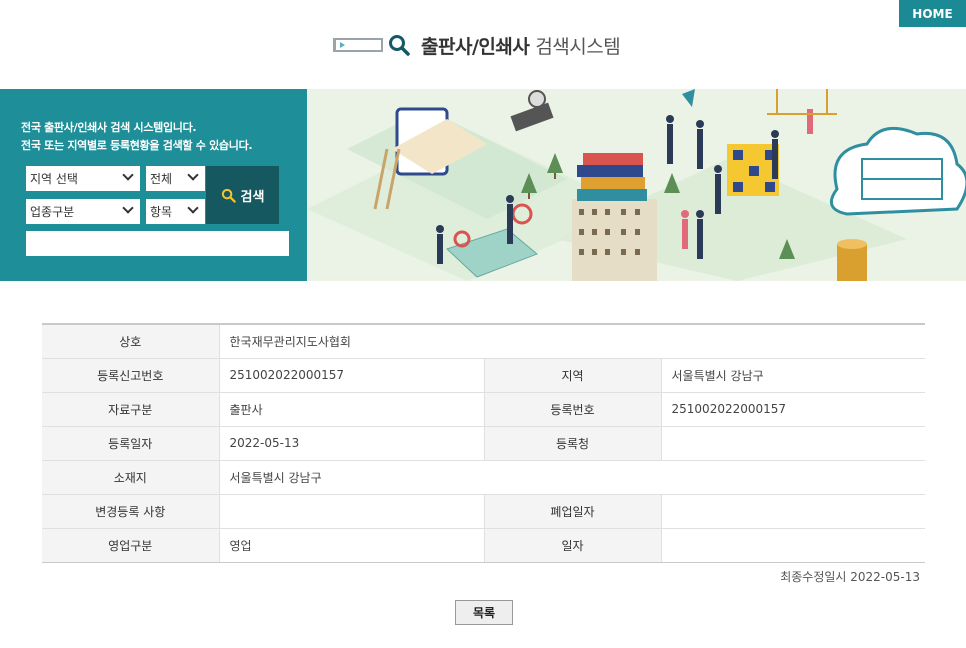 This screenshot has width=966, height=648. Describe the element at coordinates (399, 45) in the screenshot. I see `search-logo-icon` at that location.